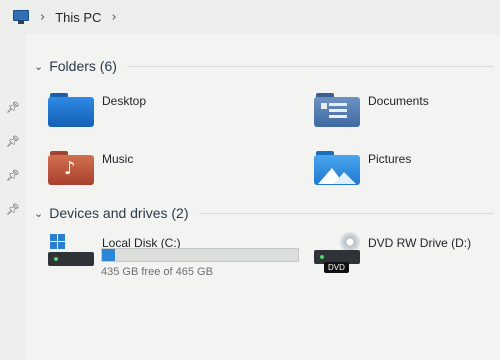  What do you see at coordinates (393, 252) in the screenshot?
I see `drive-dvd: DVD DVD RW Drive (D:)` at bounding box center [393, 252].